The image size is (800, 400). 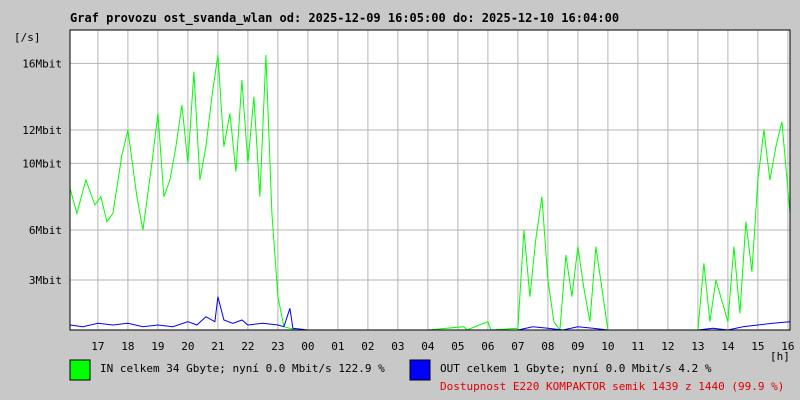 What do you see at coordinates (187, 346) in the screenshot?
I see `x-tick-label: 20` at bounding box center [187, 346].